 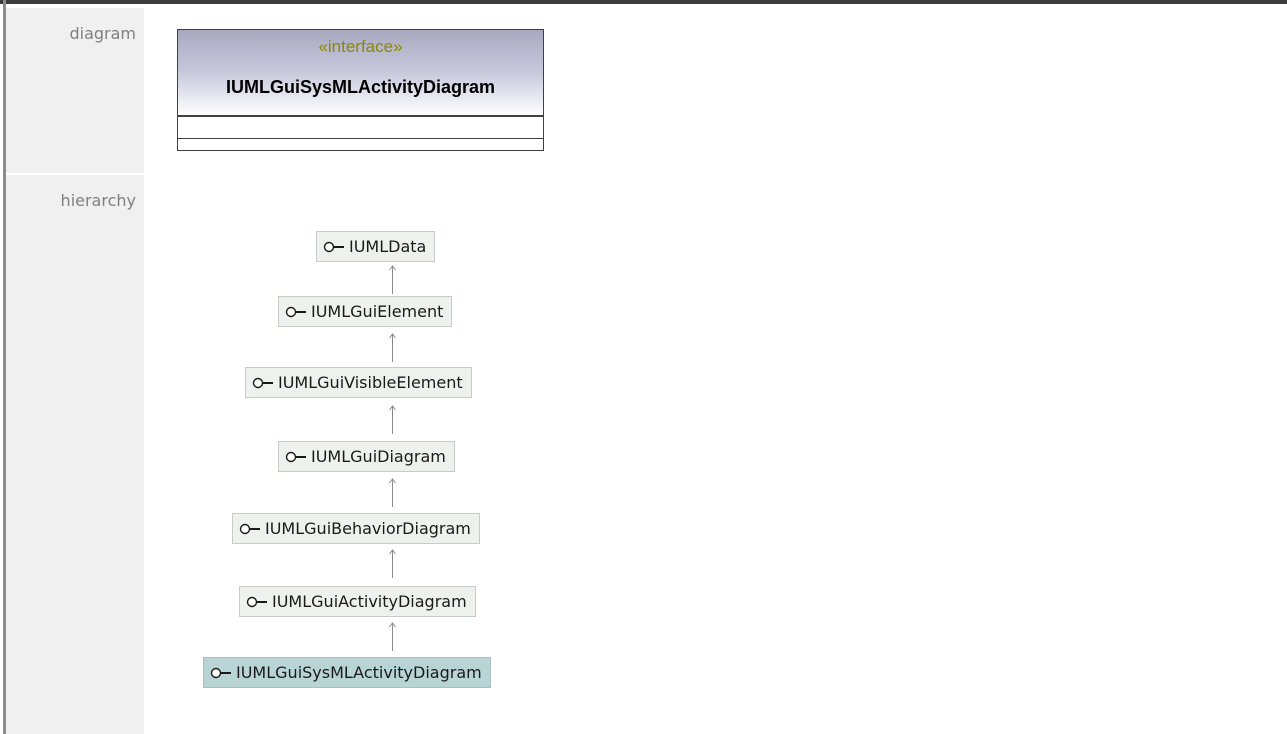 I want to click on hierarchy-node-iumlguibehaviordiagram: IUMLGuiBehaviorDiagram, so click(x=356, y=528).